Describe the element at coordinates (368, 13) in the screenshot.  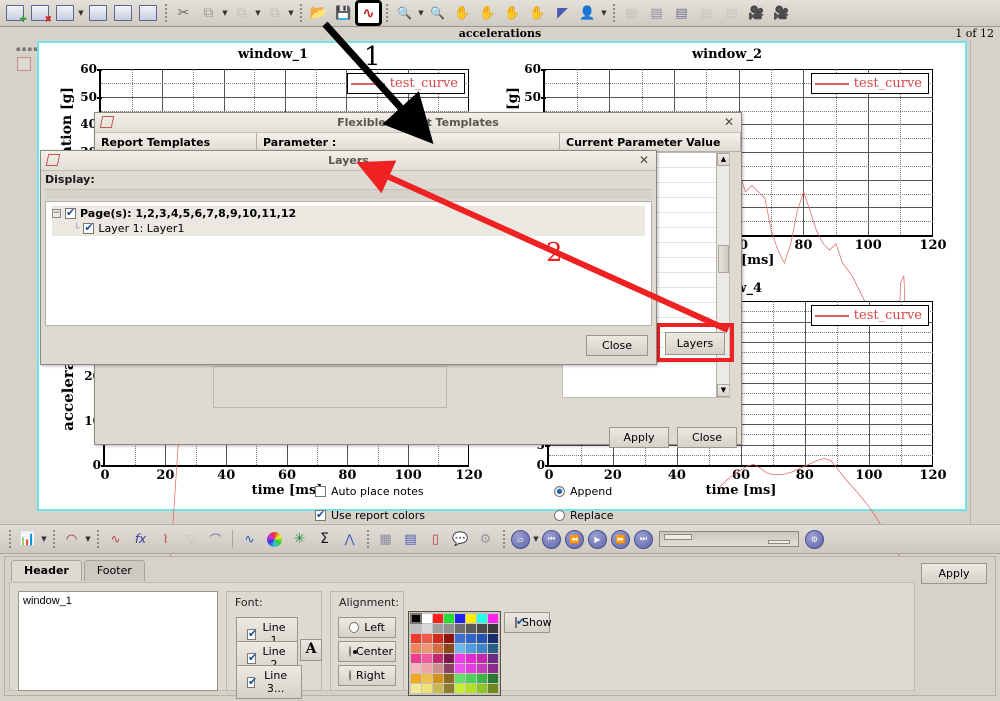
I see `curve-tool-icon: ∿` at that location.